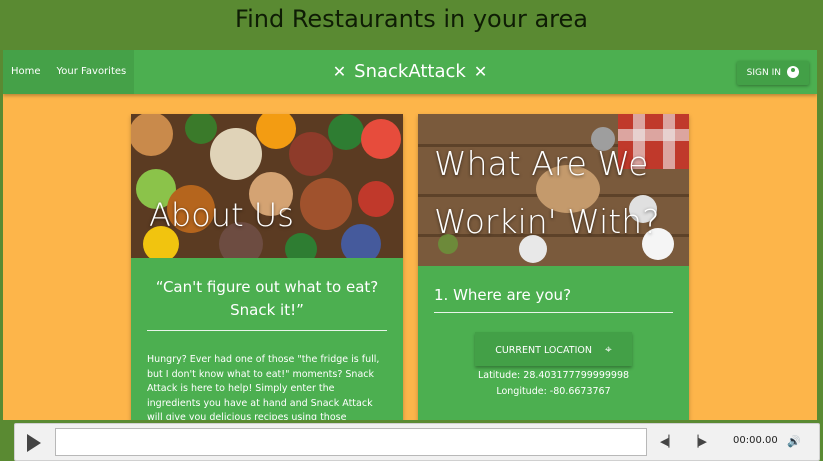 Image resolution: width=823 pixels, height=461 pixels. I want to click on seek-bar, so click(351, 442).